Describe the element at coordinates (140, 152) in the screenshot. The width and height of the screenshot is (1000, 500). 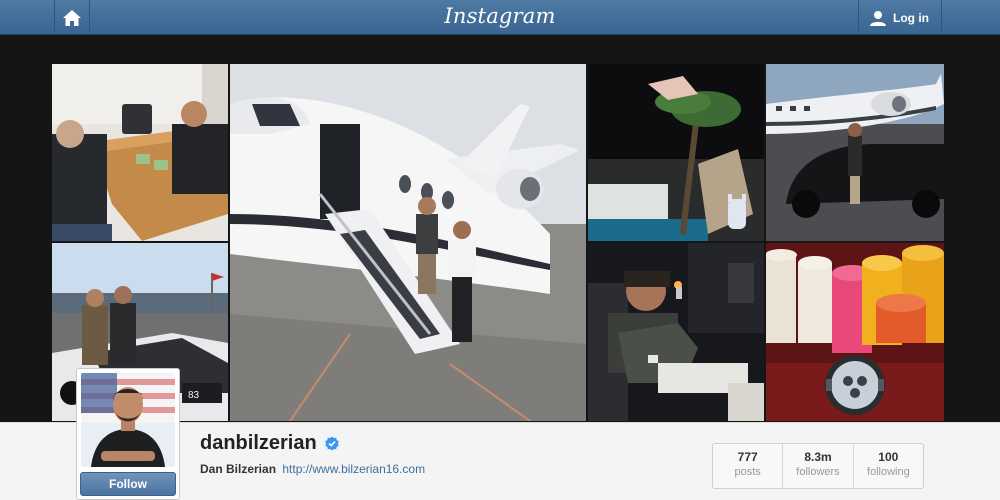
I see `photo-poker-table` at that location.